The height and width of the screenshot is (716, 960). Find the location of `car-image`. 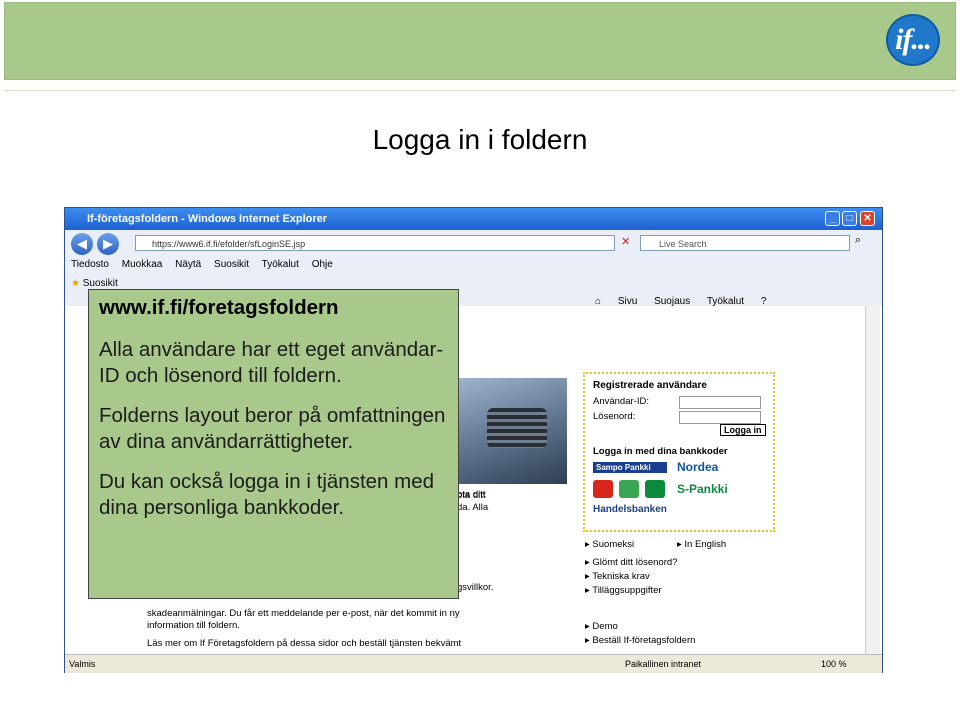

car-image is located at coordinates (512, 431).